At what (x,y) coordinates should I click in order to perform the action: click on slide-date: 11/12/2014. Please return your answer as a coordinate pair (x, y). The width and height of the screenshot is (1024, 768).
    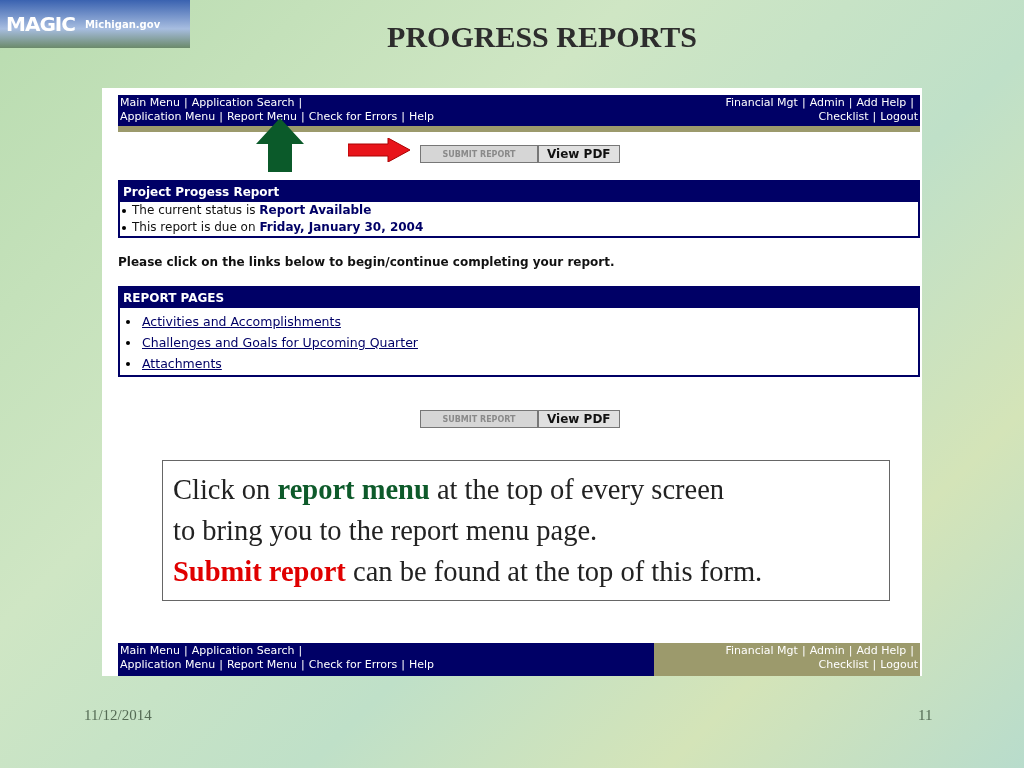
    Looking at the image, I should click on (118, 715).